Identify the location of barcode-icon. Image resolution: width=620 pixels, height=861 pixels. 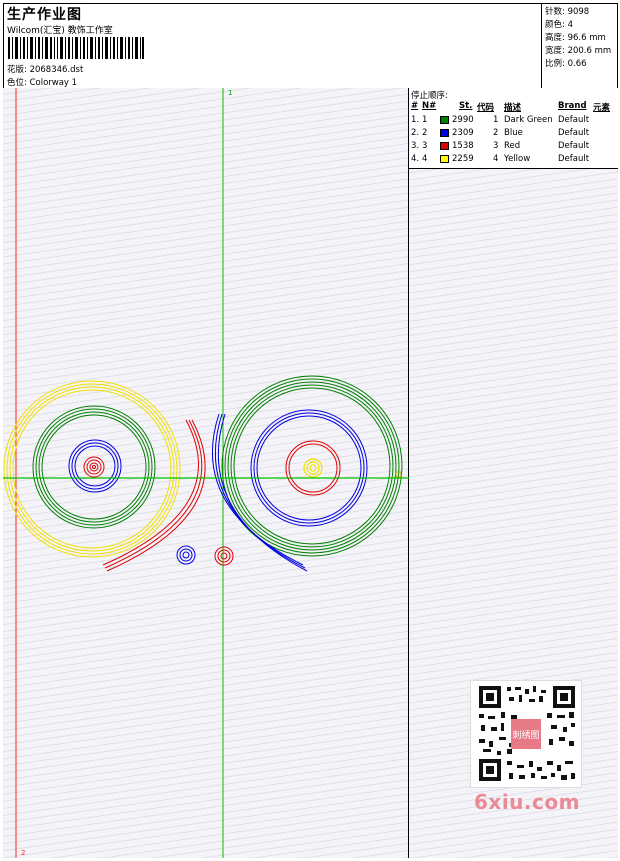
(76, 48).